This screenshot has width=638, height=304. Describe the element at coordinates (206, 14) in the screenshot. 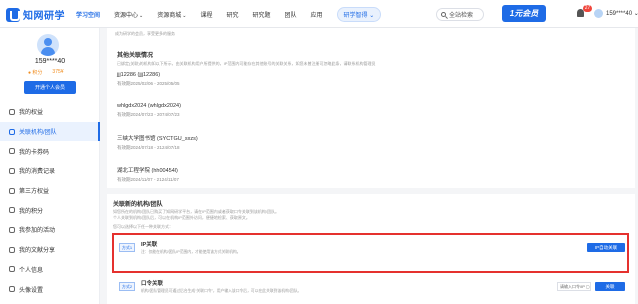

I see `nav-item-courses: 课程` at that location.